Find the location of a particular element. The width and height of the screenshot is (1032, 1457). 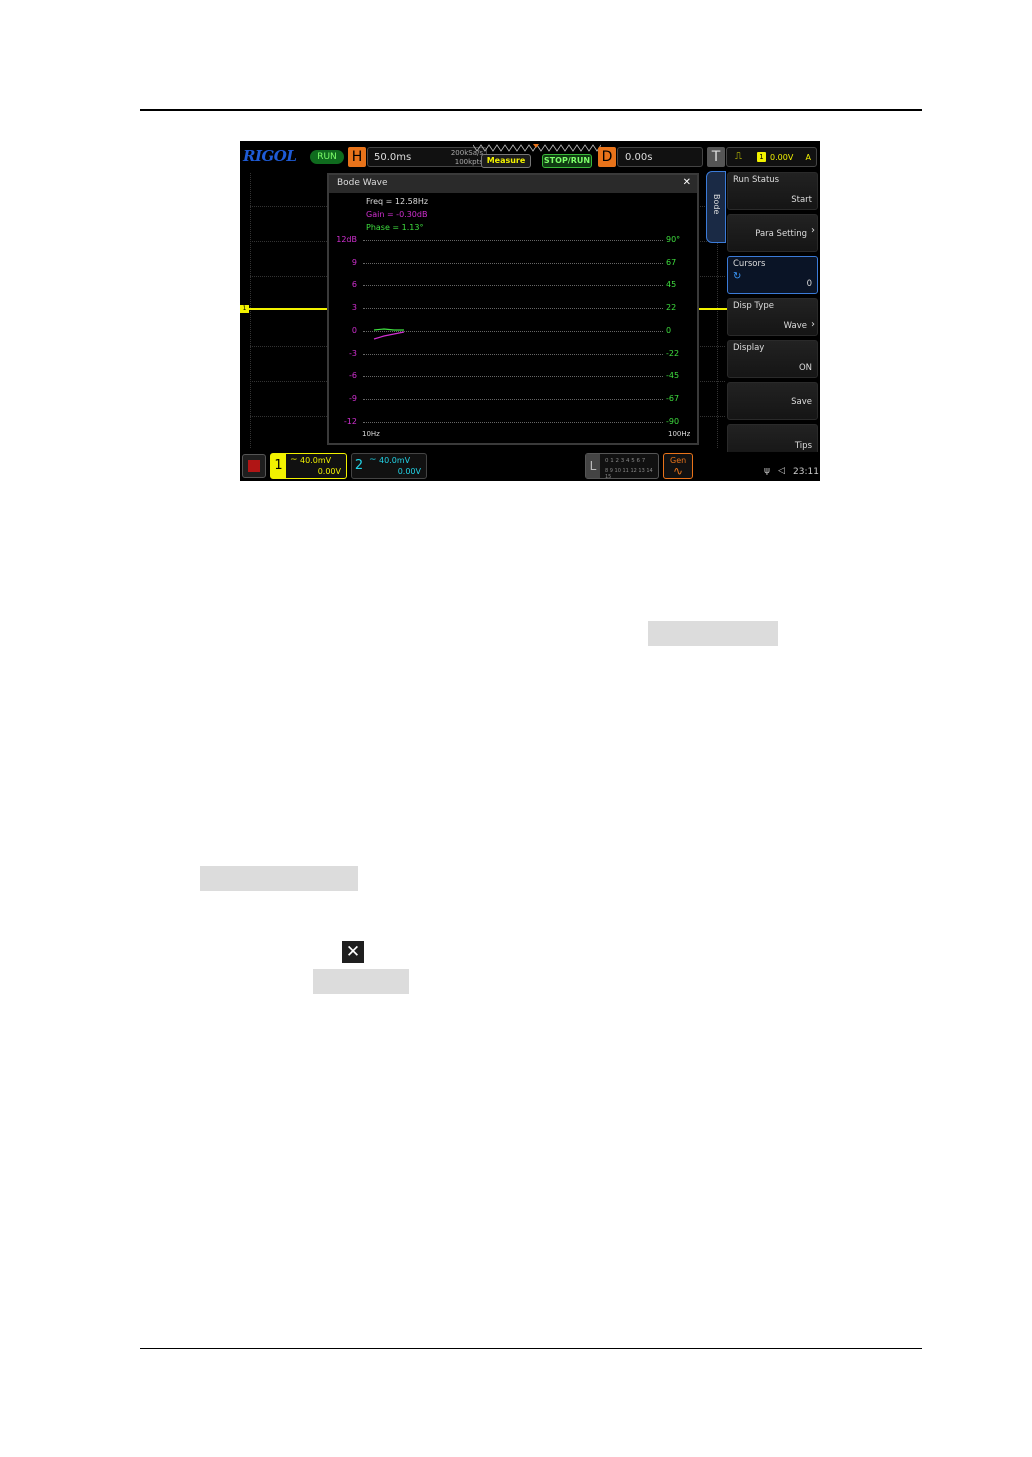

bode-title-bar: Bode Wave ✕ is located at coordinates (513, 184).